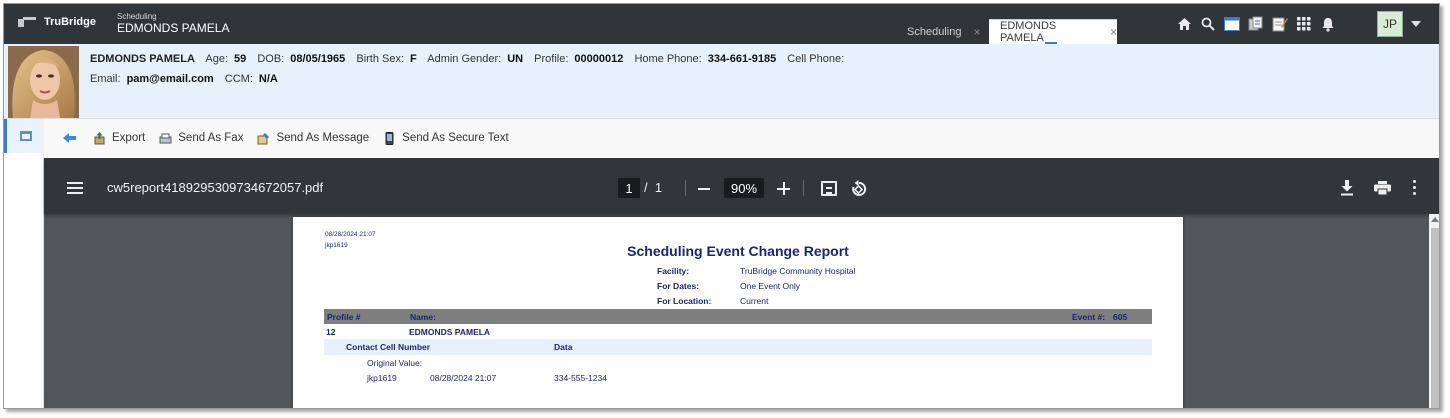 This screenshot has width=1450, height=418. I want to click on print-icon, so click(1382, 188).